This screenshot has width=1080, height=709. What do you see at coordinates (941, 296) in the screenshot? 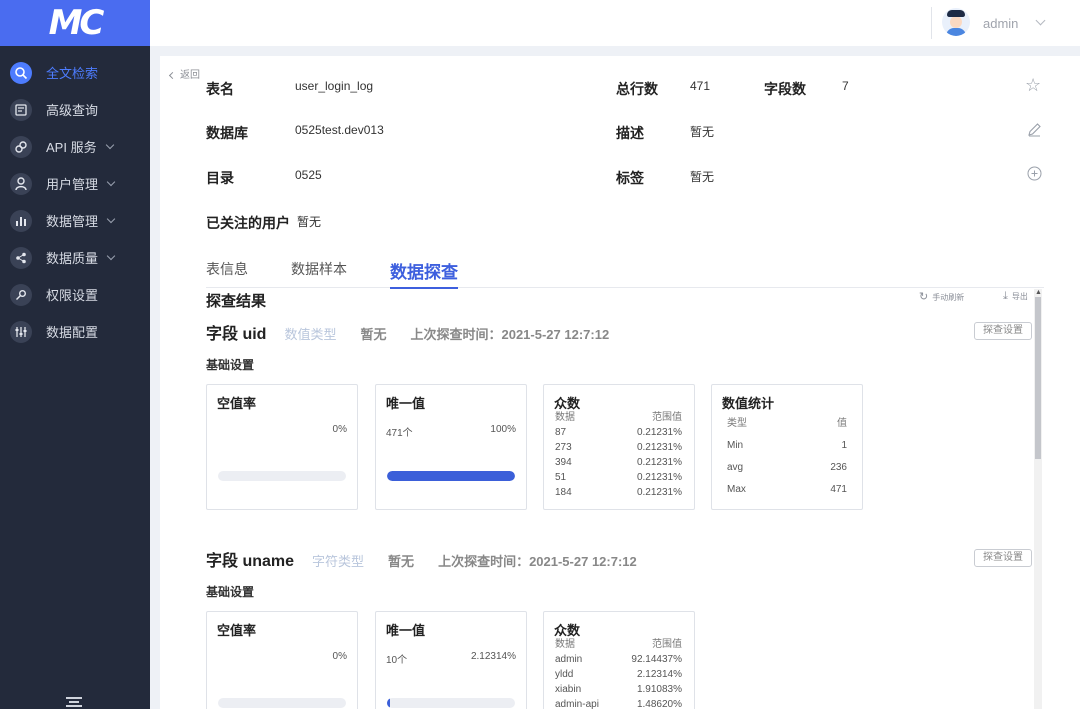
I see `refresh-button: ↻ 手动刷新` at bounding box center [941, 296].